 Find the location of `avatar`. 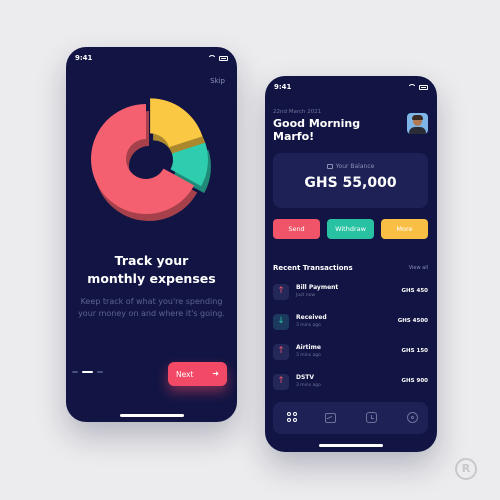

avatar is located at coordinates (417, 123).